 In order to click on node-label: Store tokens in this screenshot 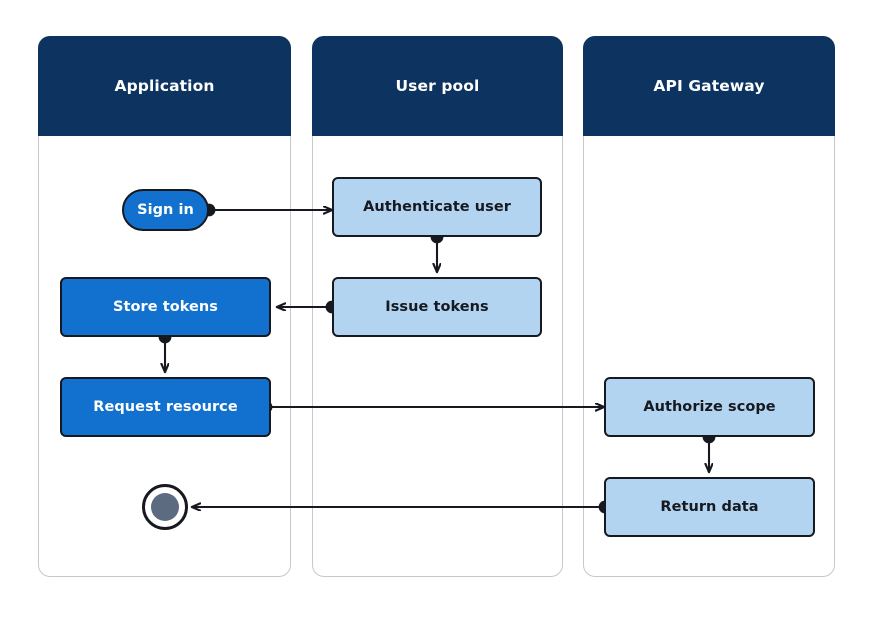, I will do `click(165, 307)`.